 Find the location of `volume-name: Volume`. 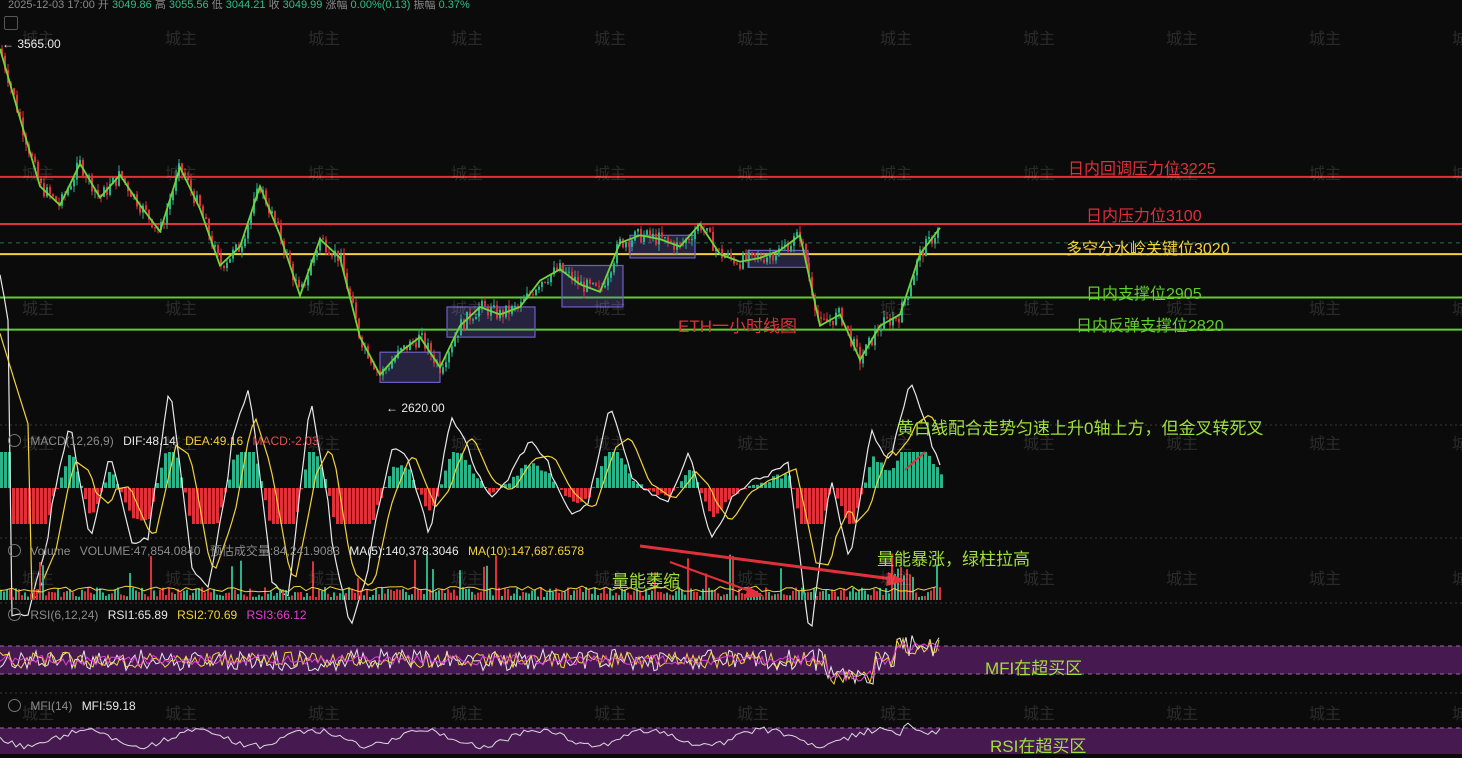

volume-name: Volume is located at coordinates (50, 551).